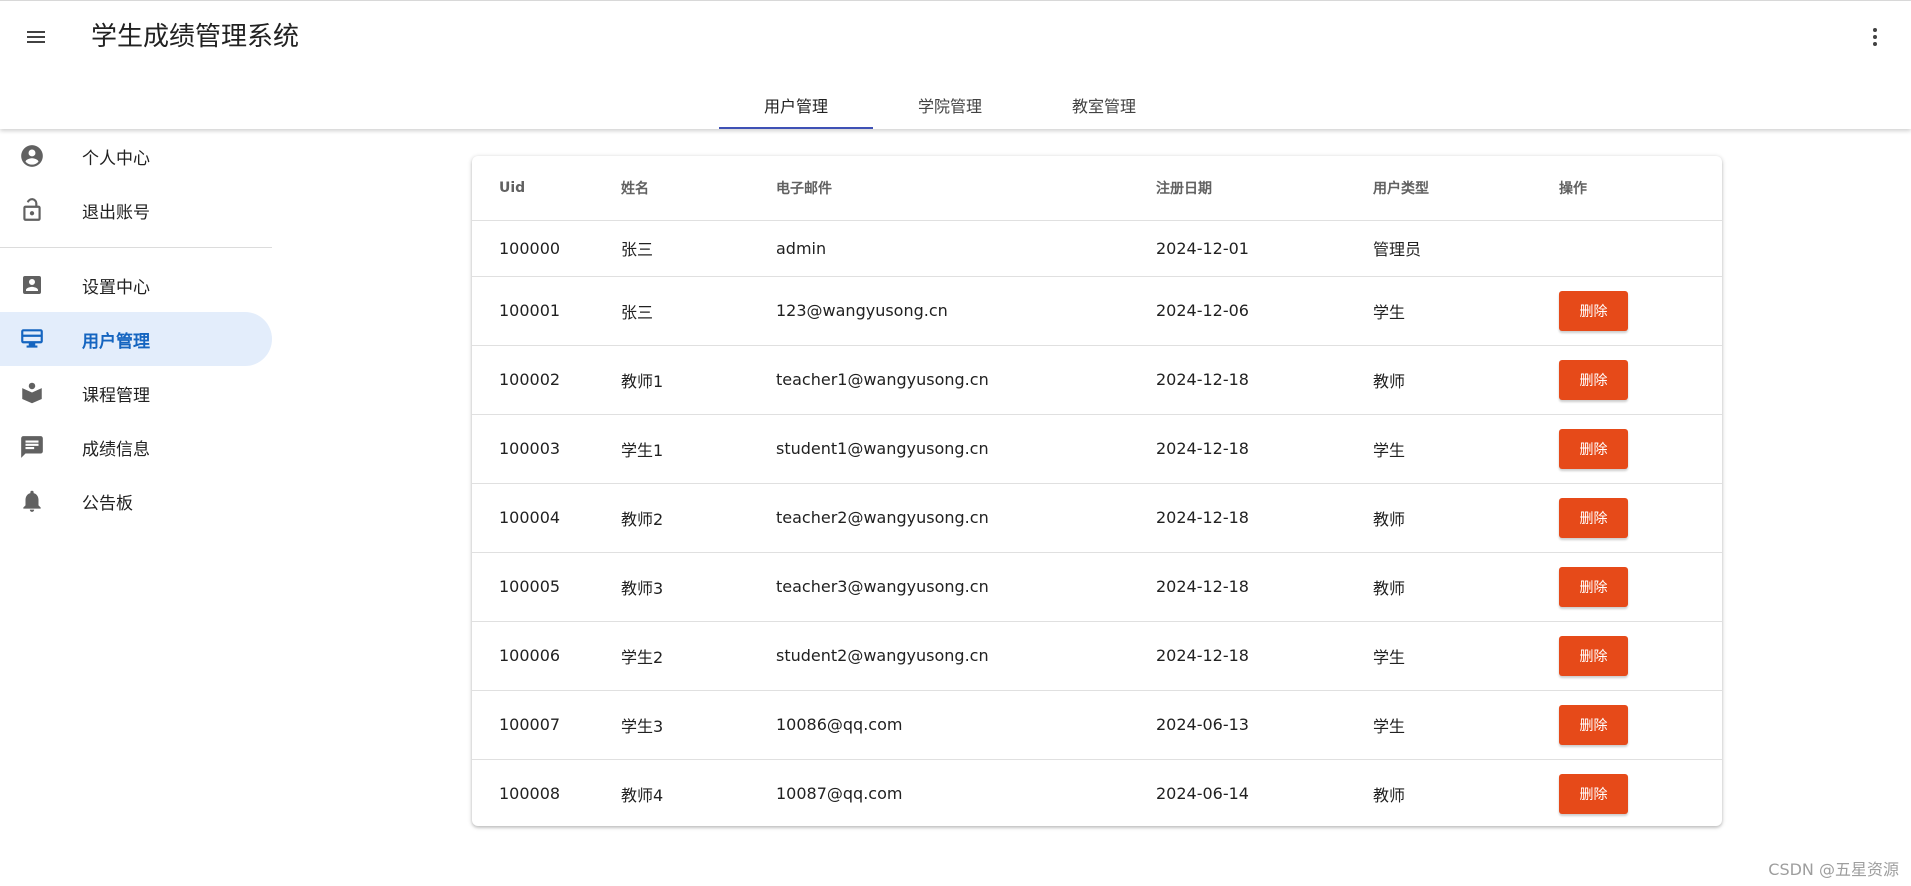 This screenshot has width=1911, height=886. Describe the element at coordinates (966, 518) in the screenshot. I see `cell-email: teacher2@wangyusong.cn` at that location.